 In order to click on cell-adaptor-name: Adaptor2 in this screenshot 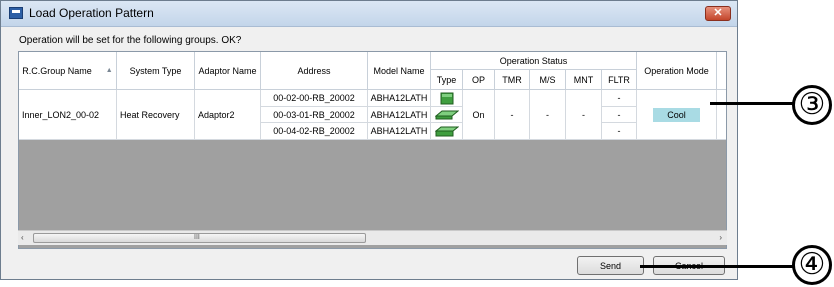, I will do `click(228, 115)`.